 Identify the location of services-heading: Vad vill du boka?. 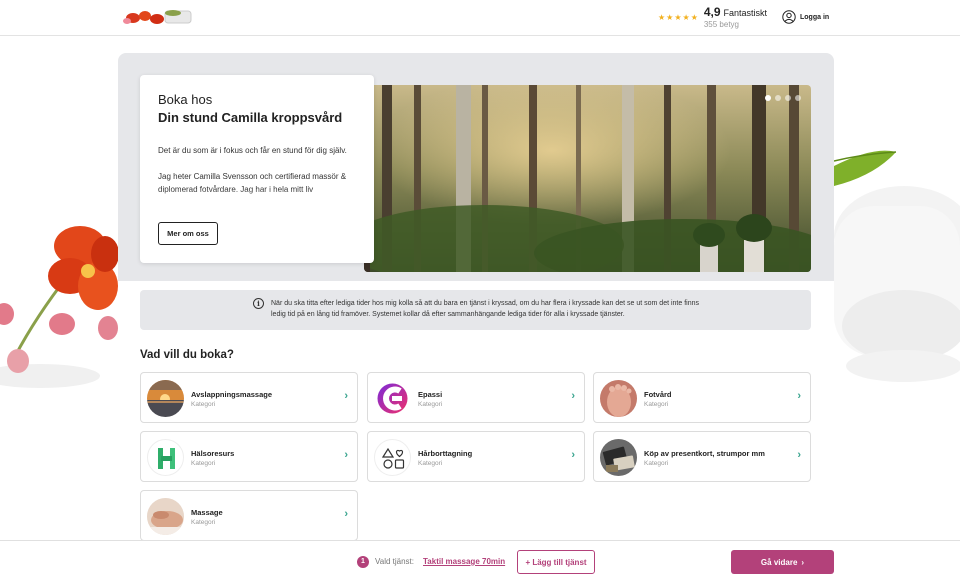
(187, 355).